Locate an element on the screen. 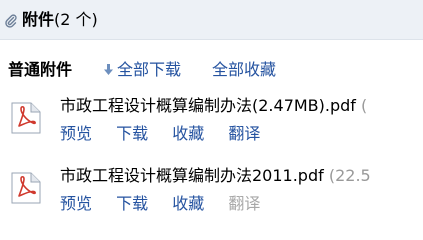  file-size: (22.5 is located at coordinates (349, 175).